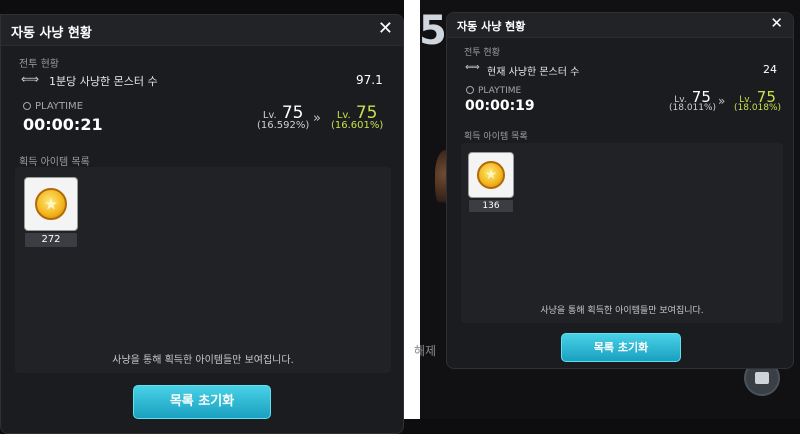 Image resolution: width=800 pixels, height=434 pixels. Describe the element at coordinates (770, 69) in the screenshot. I see `monster-stat-value: 24` at that location.